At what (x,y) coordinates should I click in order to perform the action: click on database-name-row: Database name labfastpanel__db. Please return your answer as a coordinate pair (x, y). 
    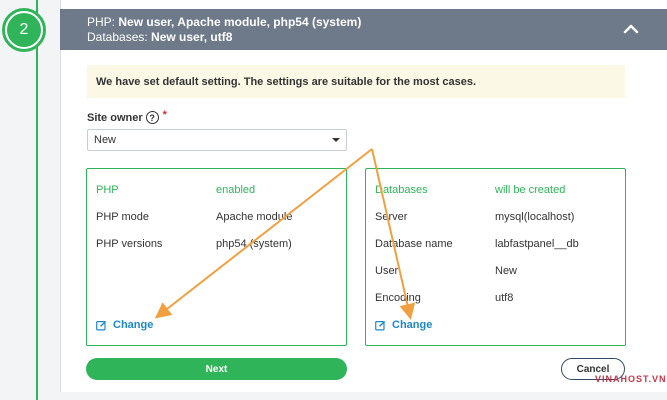
    Looking at the image, I should click on (477, 244).